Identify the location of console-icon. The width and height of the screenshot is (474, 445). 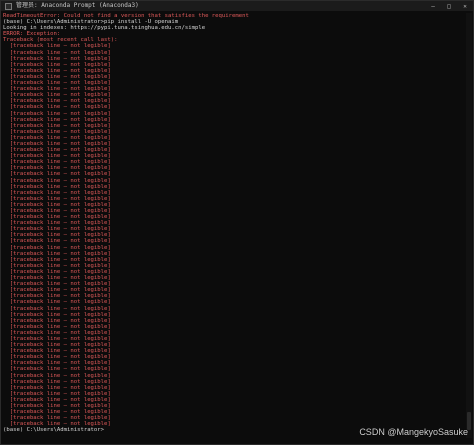
(8, 6).